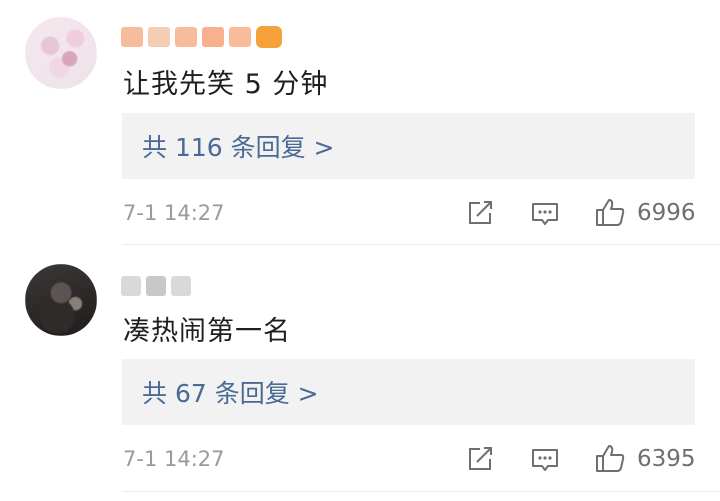 The height and width of the screenshot is (501, 720). What do you see at coordinates (269, 37) in the screenshot?
I see `vip-badge-icon` at bounding box center [269, 37].